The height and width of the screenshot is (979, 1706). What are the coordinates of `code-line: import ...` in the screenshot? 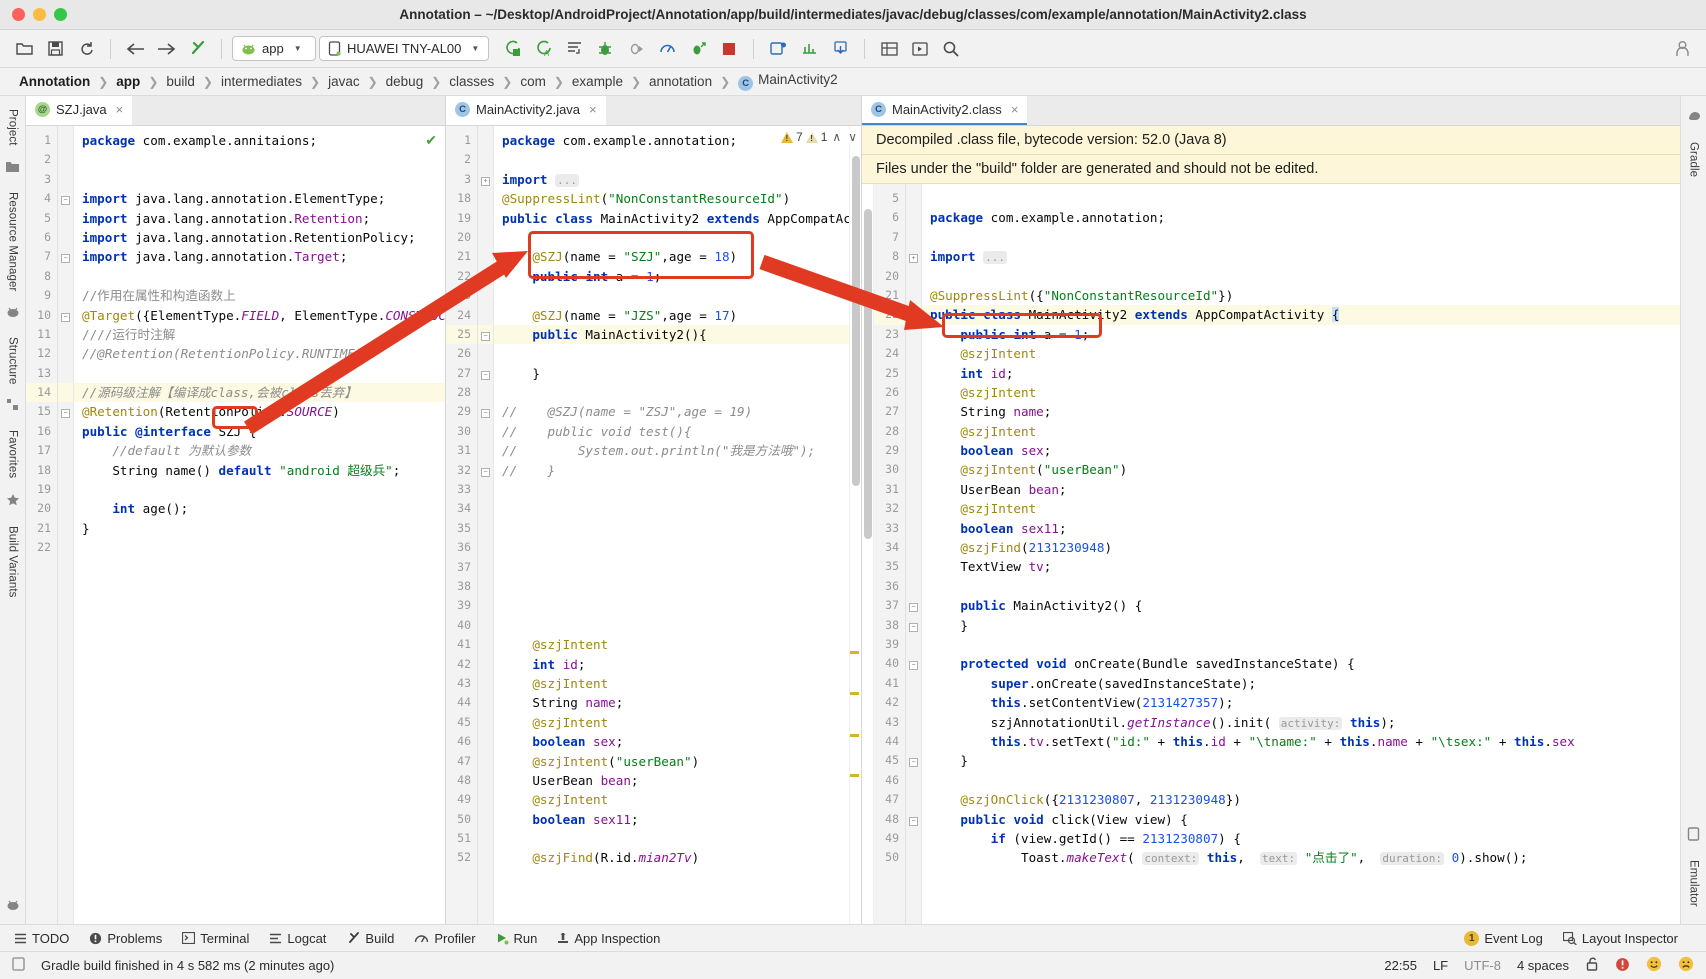 It's located at (671, 179).